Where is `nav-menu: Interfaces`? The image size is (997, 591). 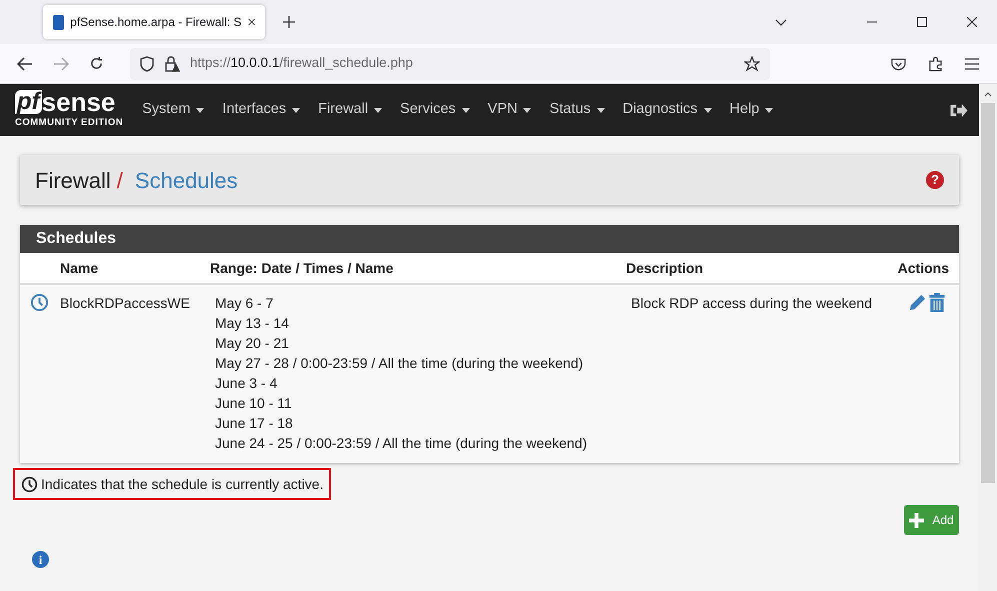
nav-menu: Interfaces is located at coordinates (261, 110).